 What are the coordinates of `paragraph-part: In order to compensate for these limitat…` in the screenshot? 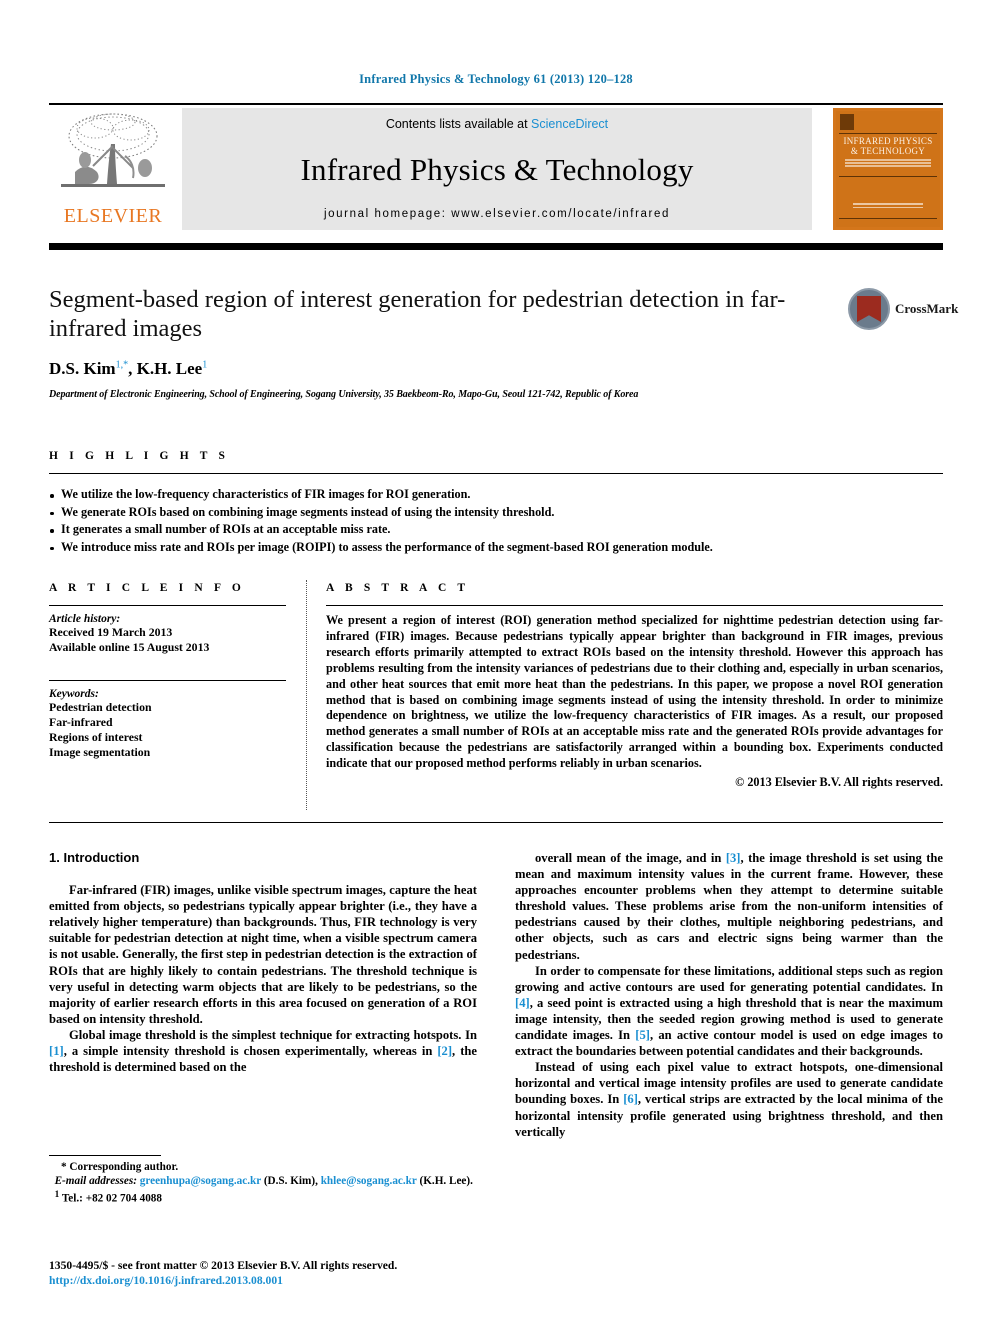 It's located at (729, 978).